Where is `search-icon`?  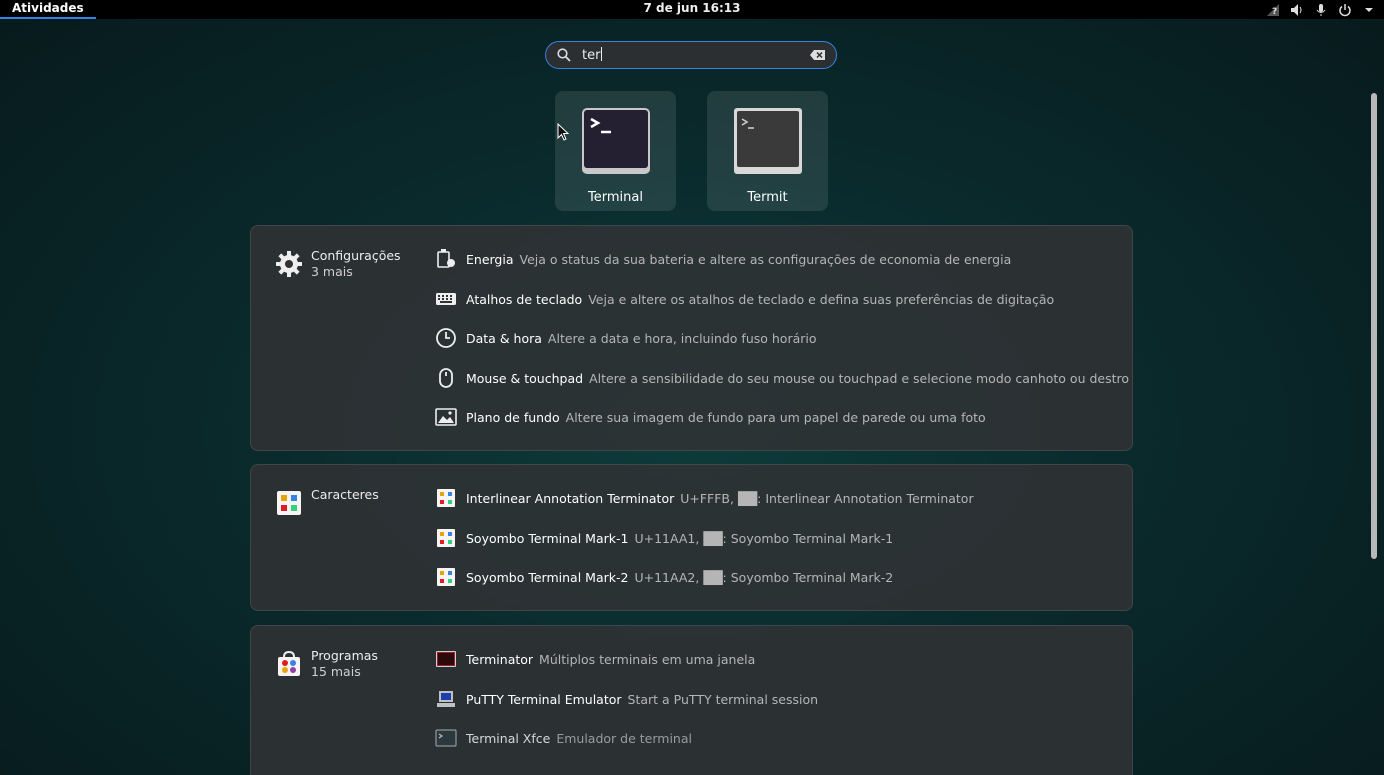
search-icon is located at coordinates (564, 55).